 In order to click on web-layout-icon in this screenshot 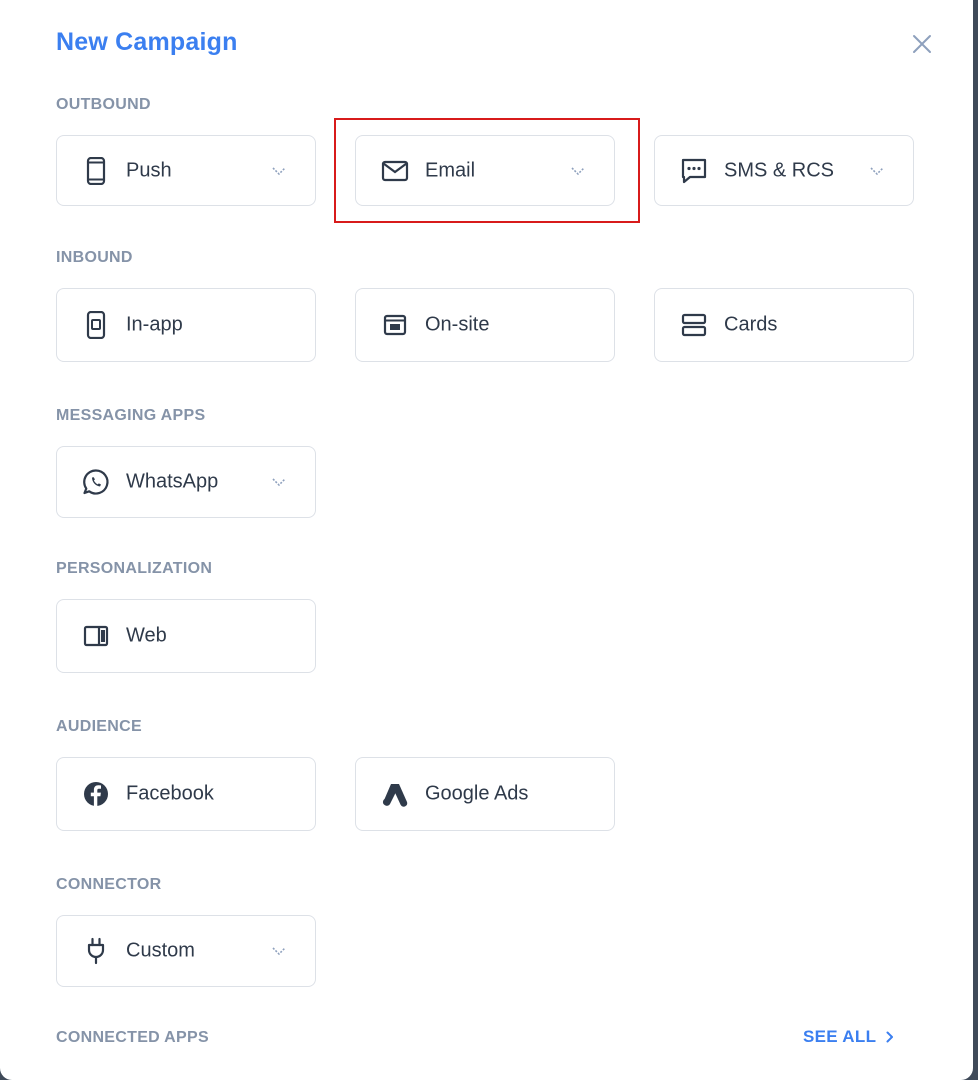, I will do `click(96, 636)`.